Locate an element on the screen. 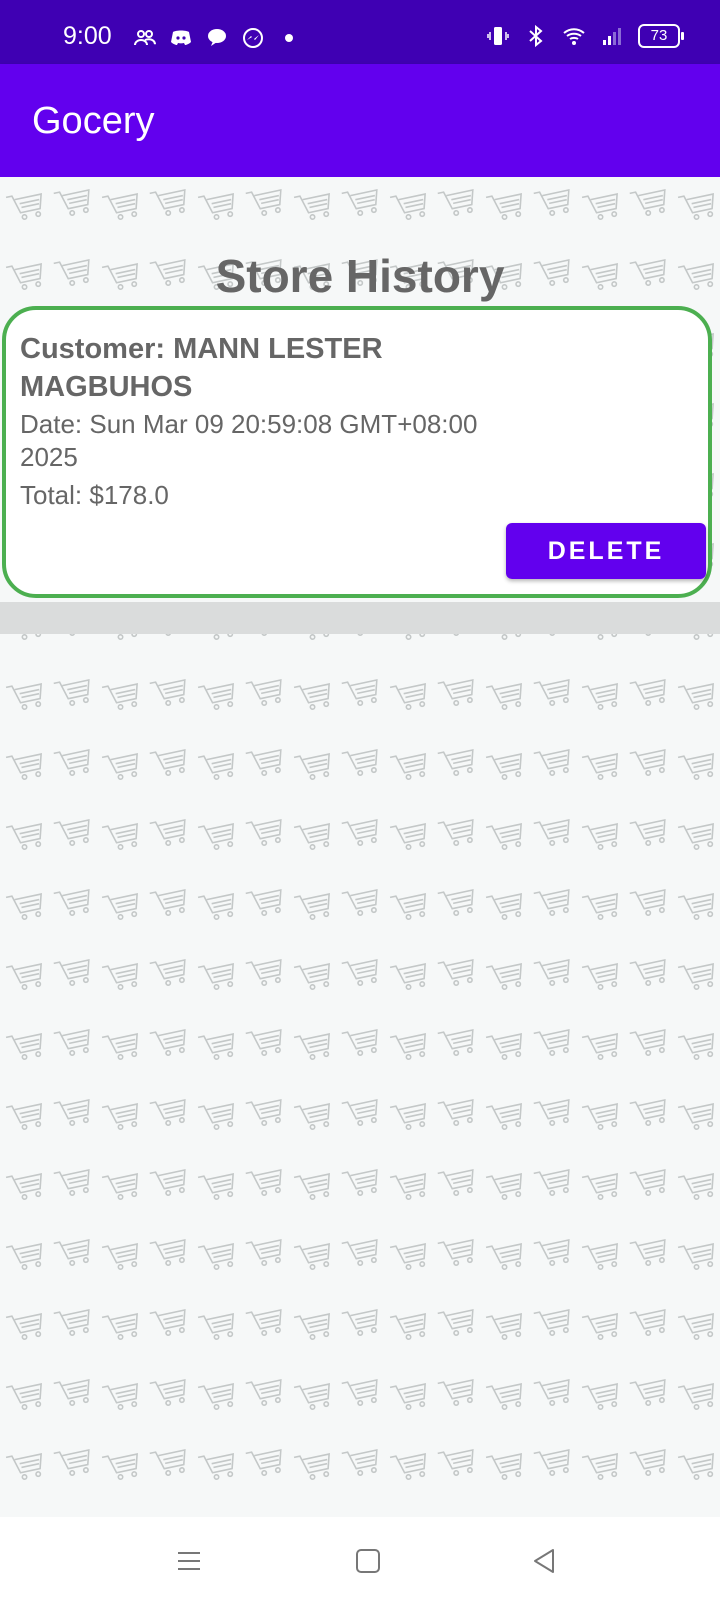 This screenshot has height=1604, width=720. discord-icon is located at coordinates (181, 37).